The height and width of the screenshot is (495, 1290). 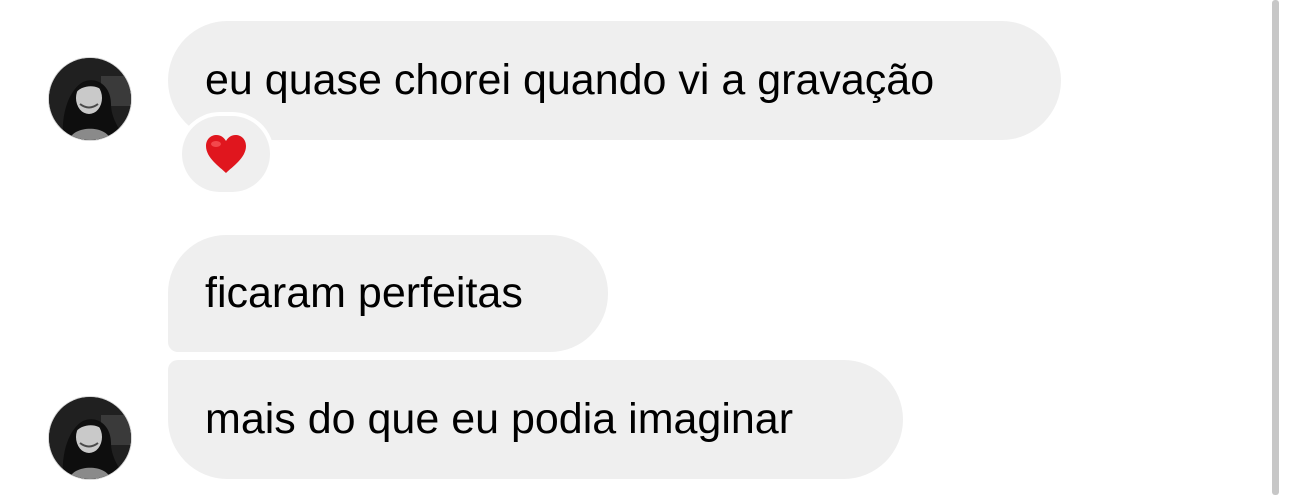 I want to click on message-bubble: mais do que eu podia imaginar, so click(x=535, y=419).